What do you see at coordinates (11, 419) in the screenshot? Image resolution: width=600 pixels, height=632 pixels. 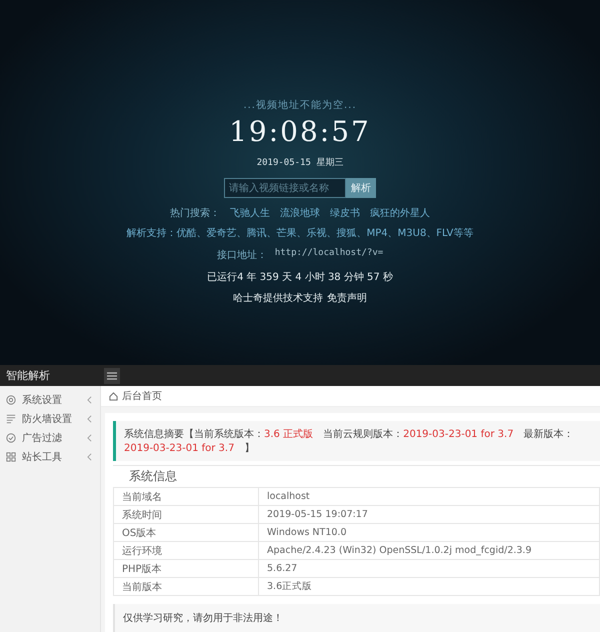 I see `list-icon` at bounding box center [11, 419].